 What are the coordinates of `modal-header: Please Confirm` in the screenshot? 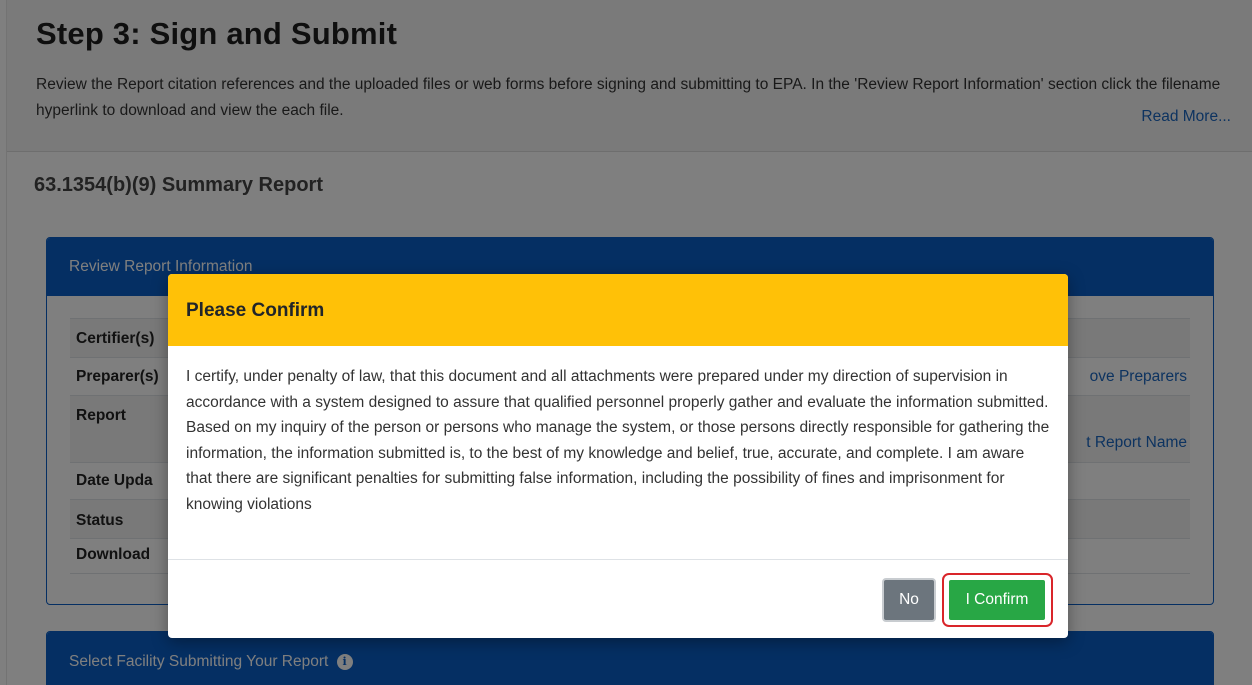 It's located at (618, 310).